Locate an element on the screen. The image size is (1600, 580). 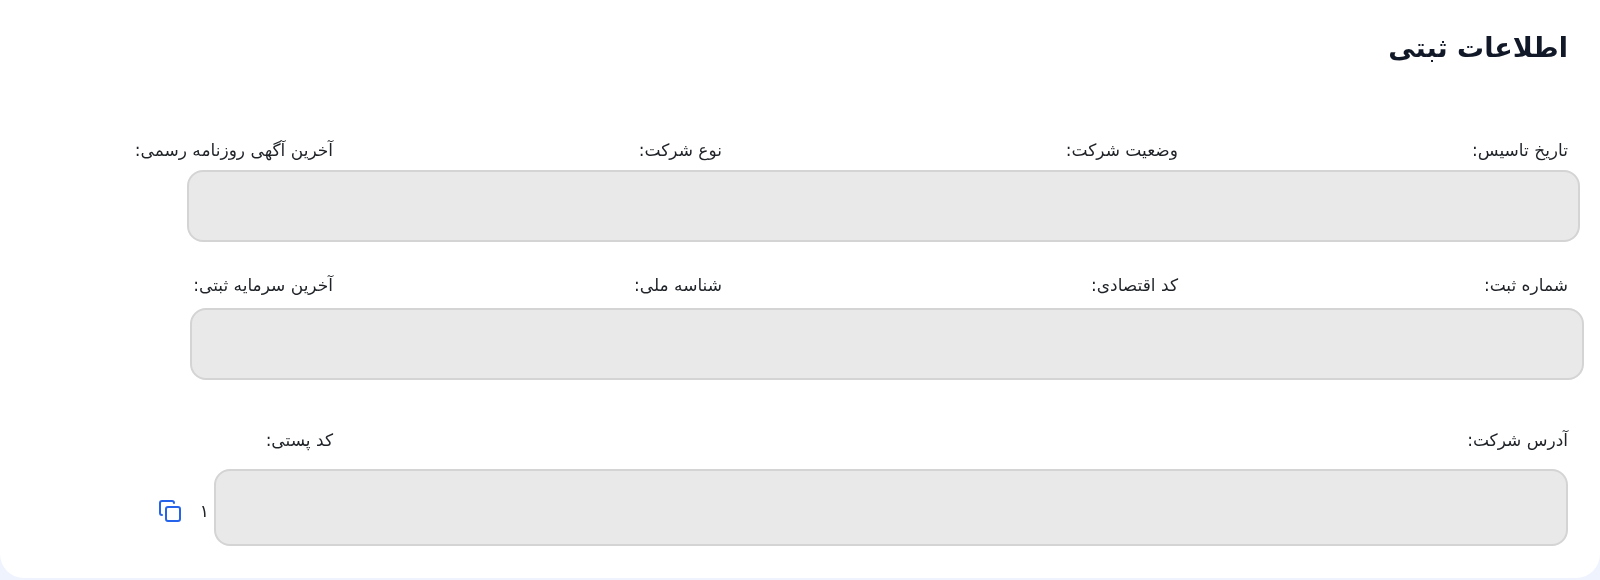
field-value: ۱ is located at coordinates (204, 511).